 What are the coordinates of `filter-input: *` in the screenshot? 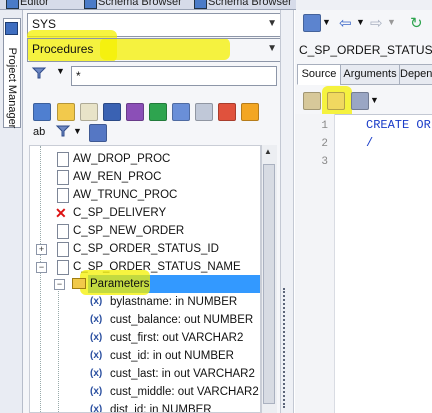 It's located at (174, 76).